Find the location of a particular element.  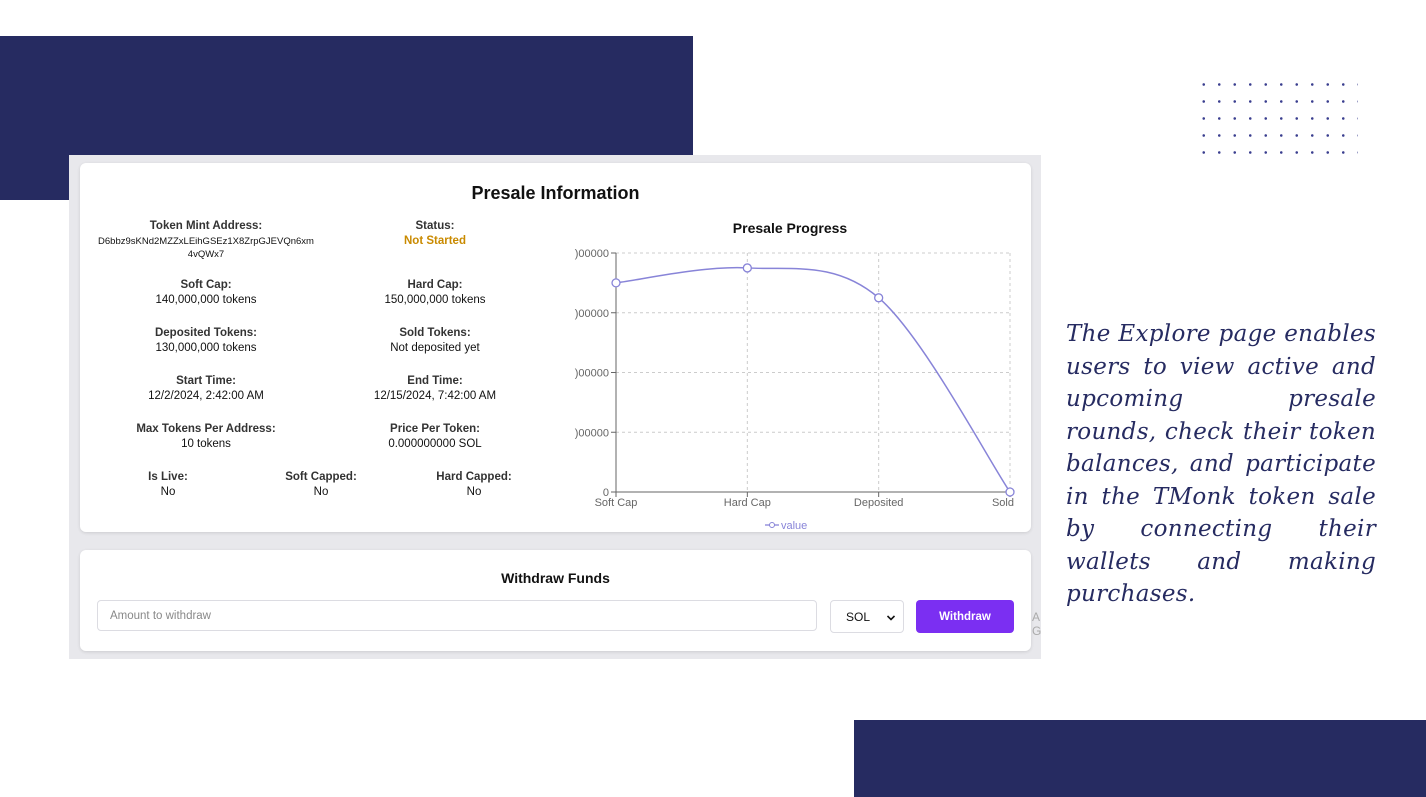

x-tick-label: Hard Cap is located at coordinates (747, 503).